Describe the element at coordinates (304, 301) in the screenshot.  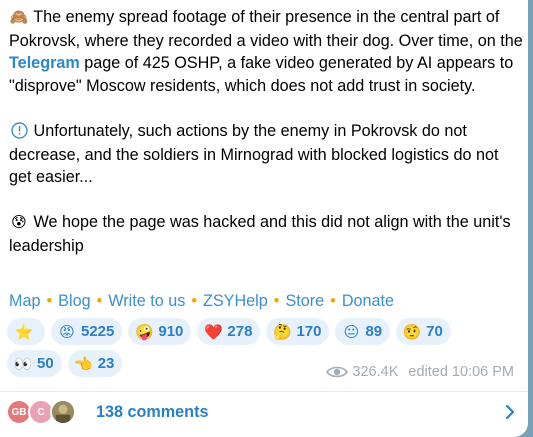
I see `link-store: Store` at that location.